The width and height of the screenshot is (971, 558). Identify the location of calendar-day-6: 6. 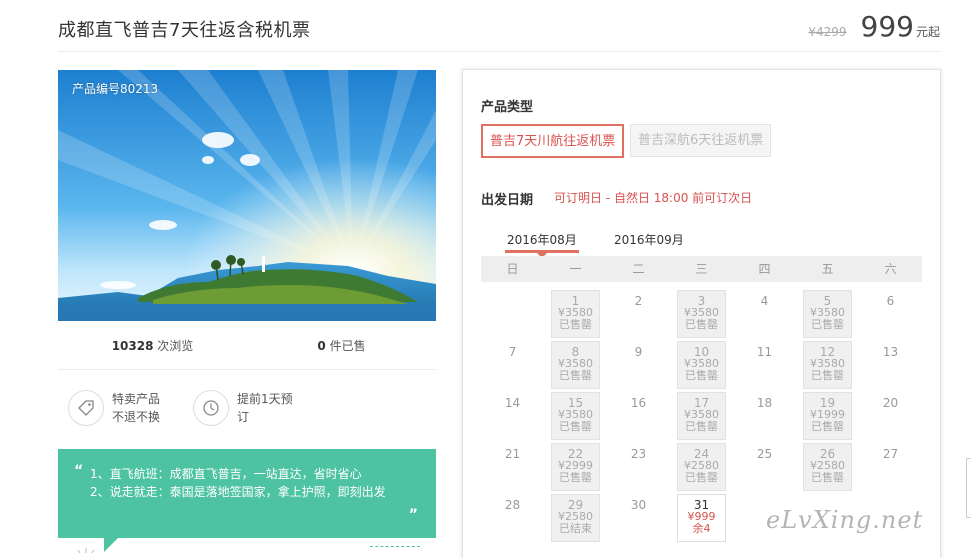
(890, 315).